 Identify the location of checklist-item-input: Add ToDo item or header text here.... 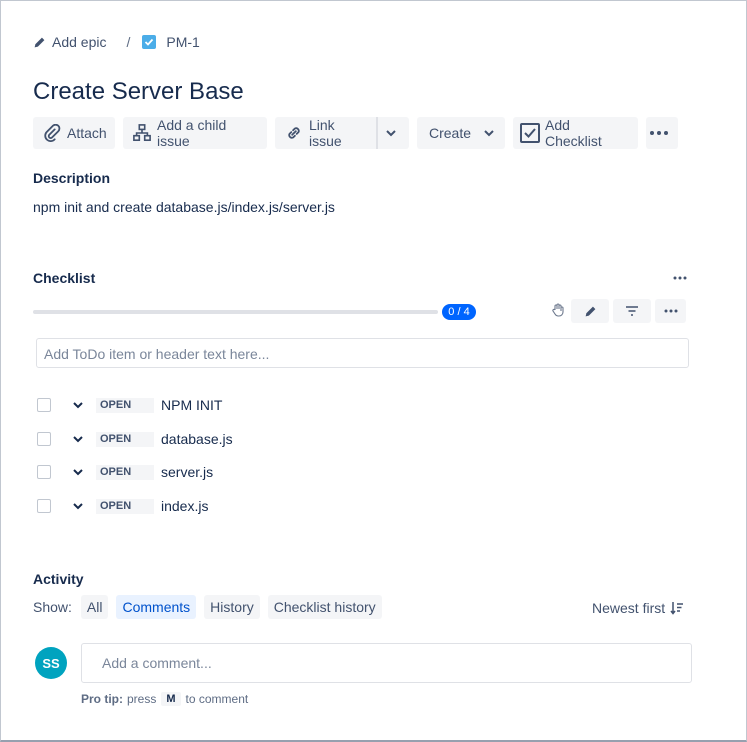
(362, 353).